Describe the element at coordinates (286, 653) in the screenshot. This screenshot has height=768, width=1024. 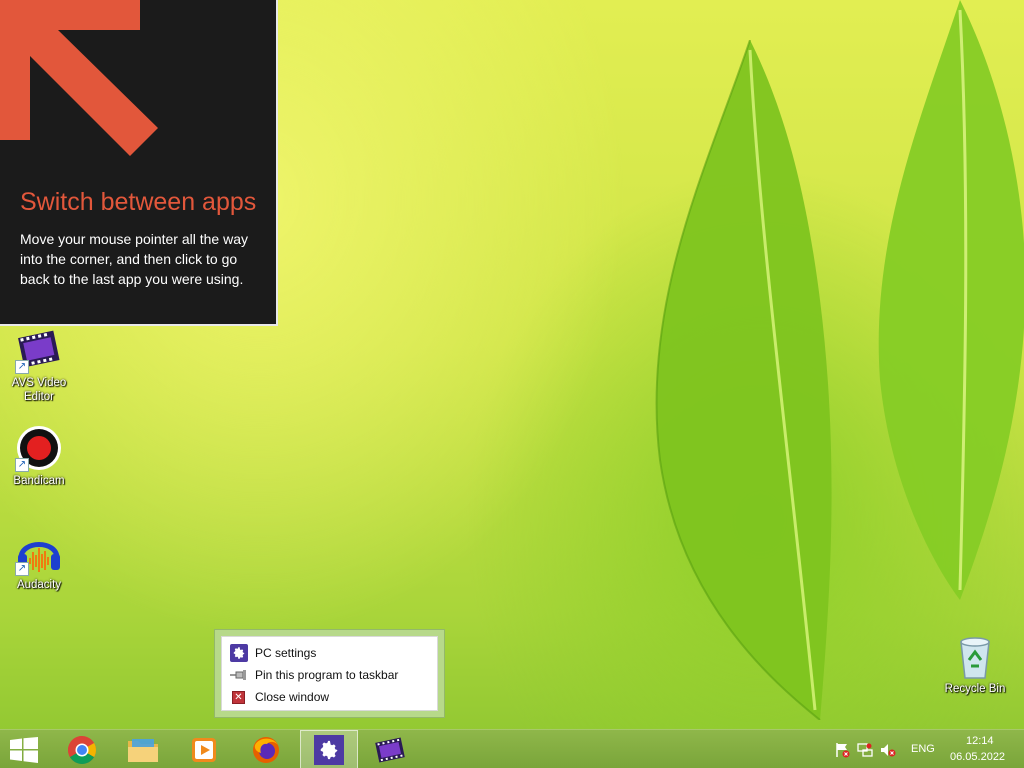
I see `jump-list-item-label: PC settings` at that location.